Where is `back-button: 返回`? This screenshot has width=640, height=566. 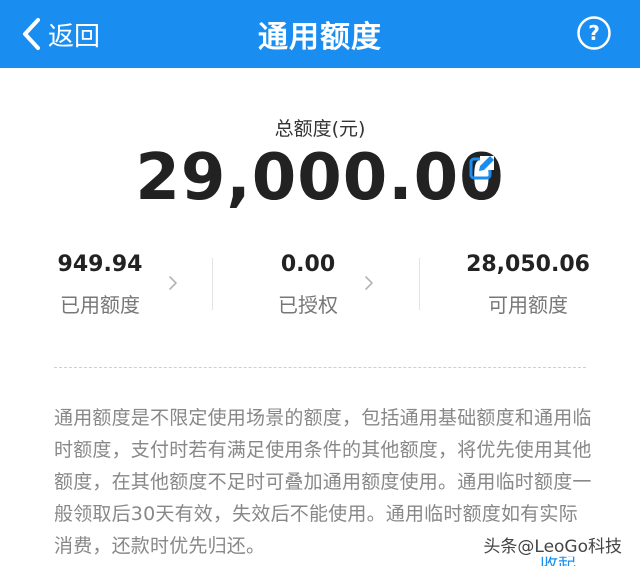 back-button: 返回 is located at coordinates (60, 34).